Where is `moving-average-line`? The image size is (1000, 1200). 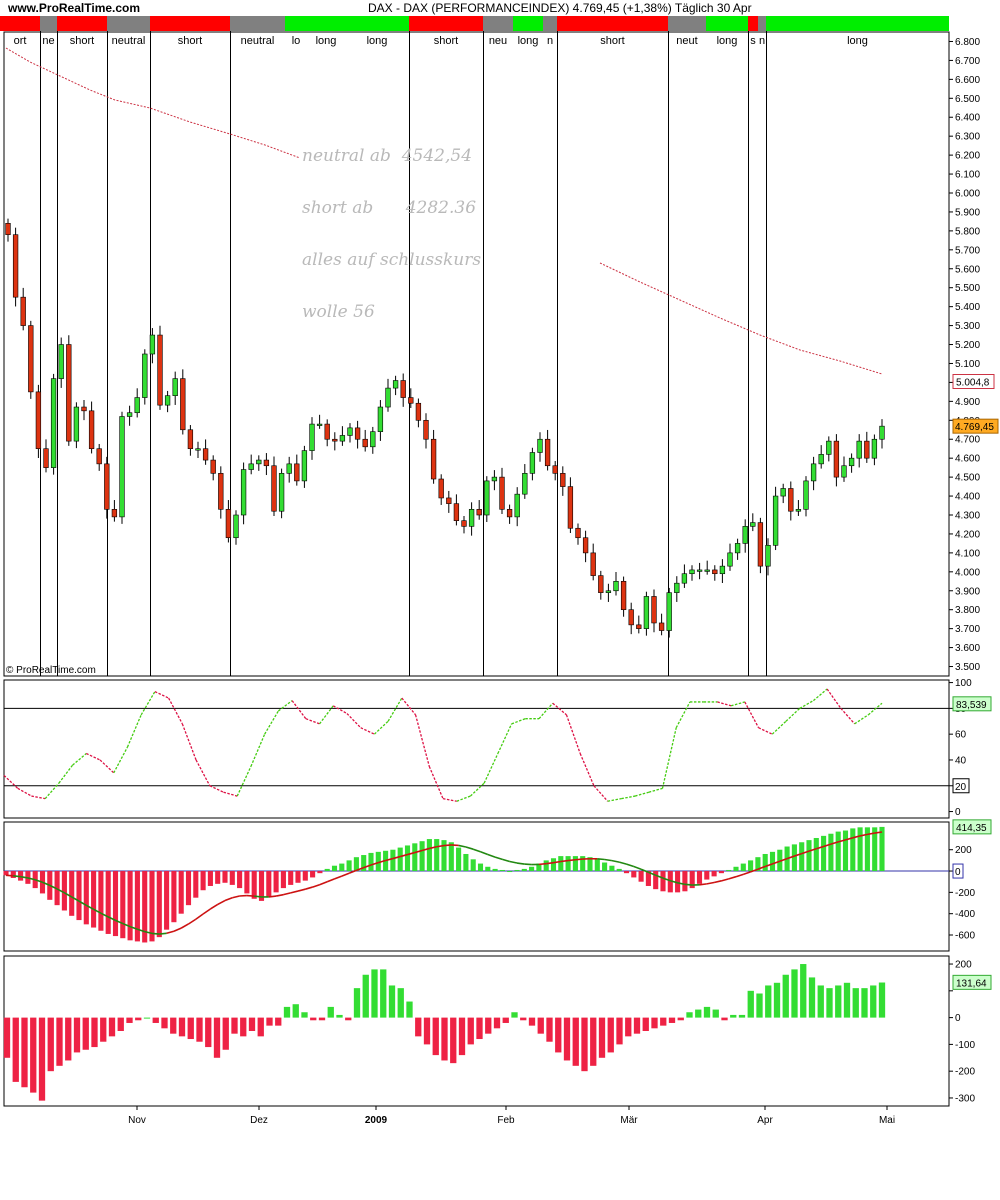
moving-average-line is located at coordinates (153, 103).